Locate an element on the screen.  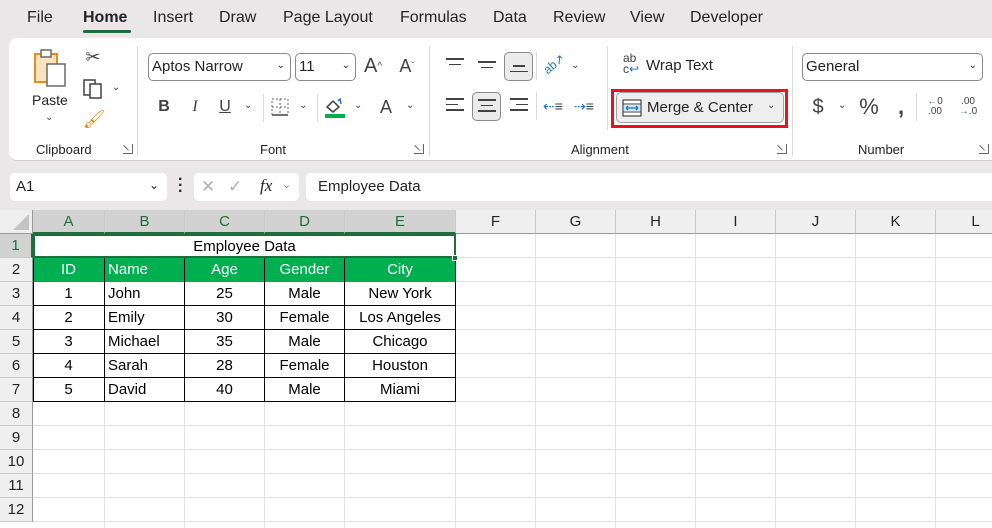
table-header-cell: Age is located at coordinates (225, 270).